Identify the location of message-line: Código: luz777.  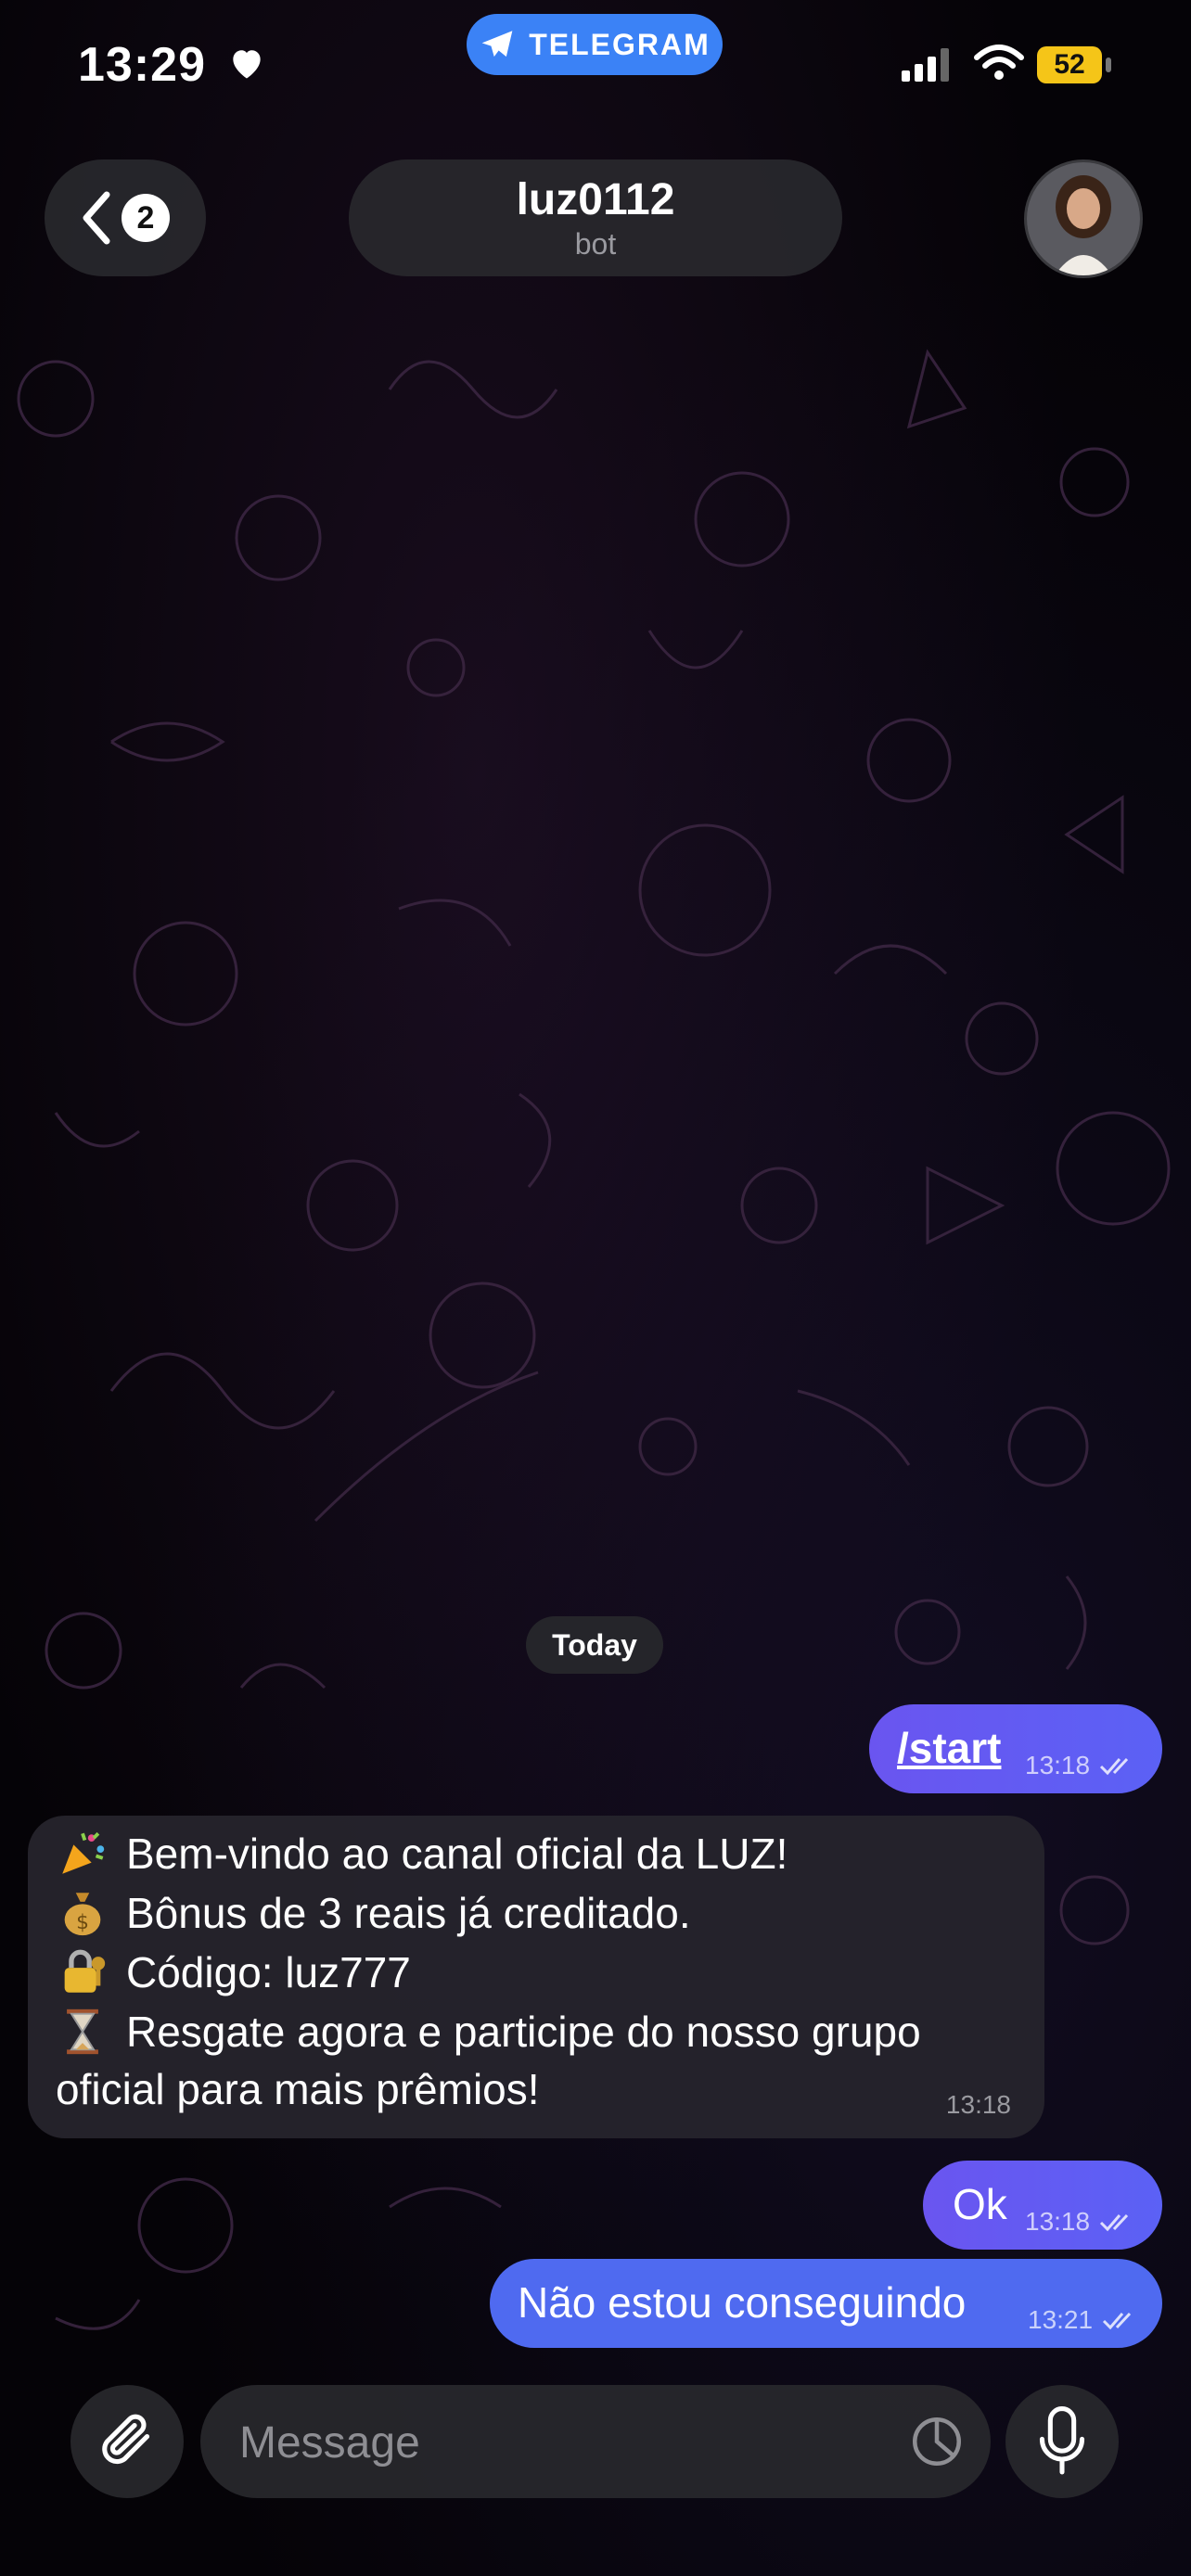
(233, 1972).